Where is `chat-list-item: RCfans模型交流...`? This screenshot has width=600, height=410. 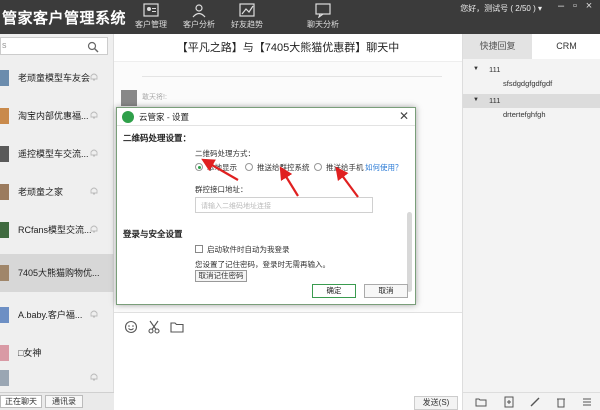 chat-list-item: RCfans模型交流... is located at coordinates (57, 230).